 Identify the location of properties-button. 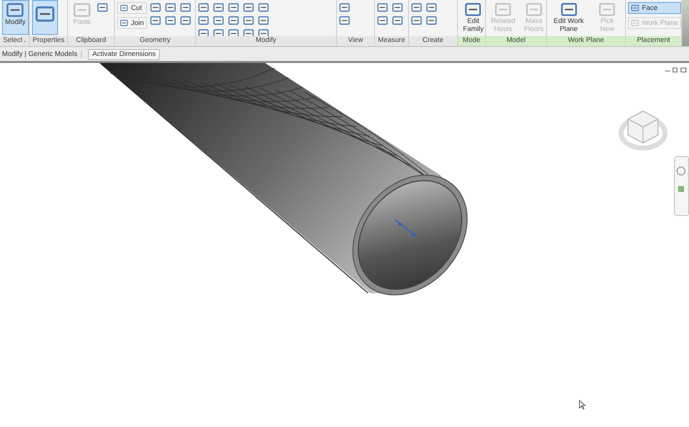
(45, 17).